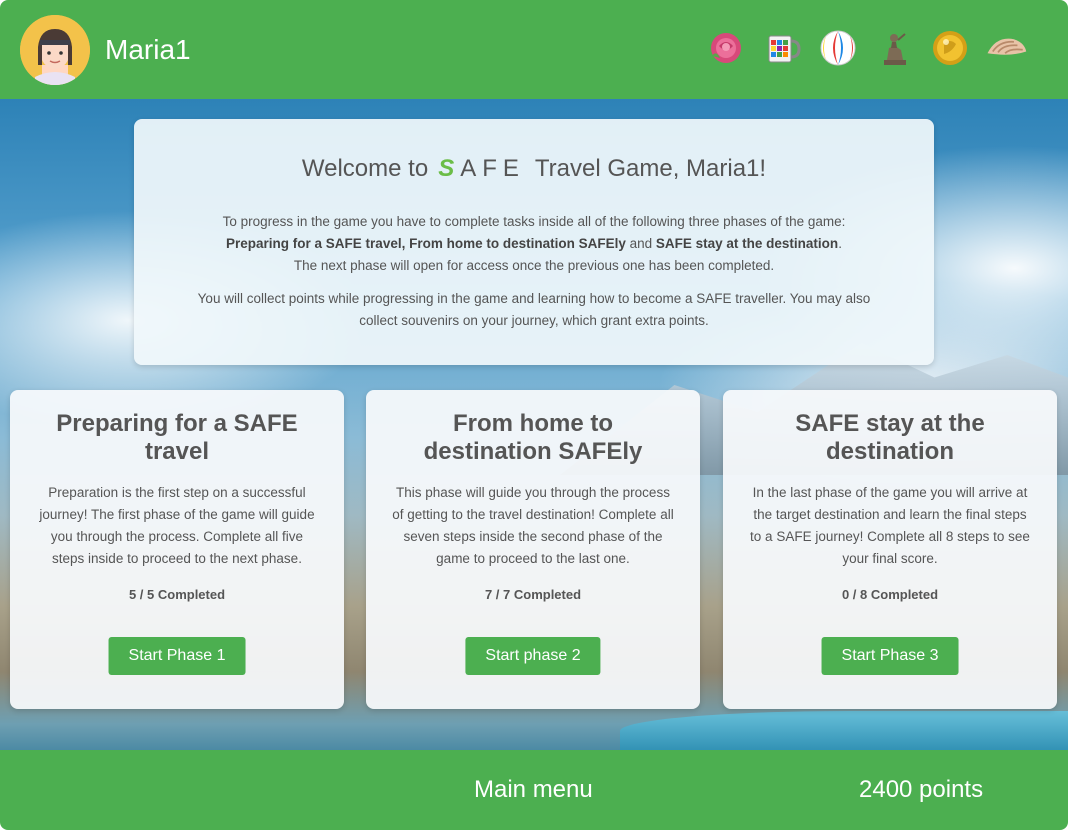 The width and height of the screenshot is (1068, 830). Describe the element at coordinates (533, 437) in the screenshot. I see `phase-title: From home to destination SAFEly` at that location.